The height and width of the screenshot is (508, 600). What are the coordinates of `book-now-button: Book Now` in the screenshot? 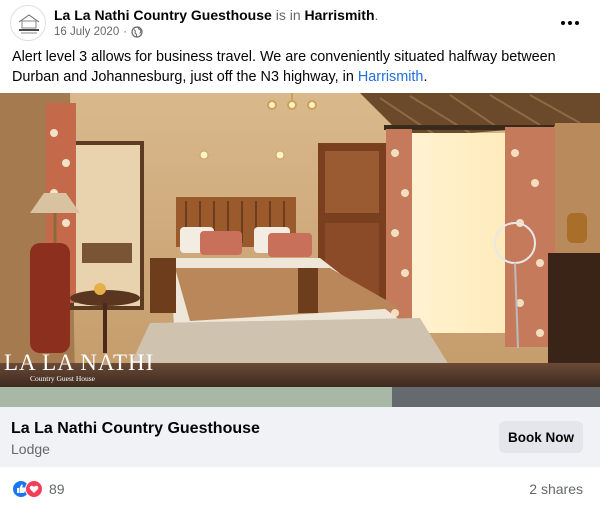 It's located at (541, 437).